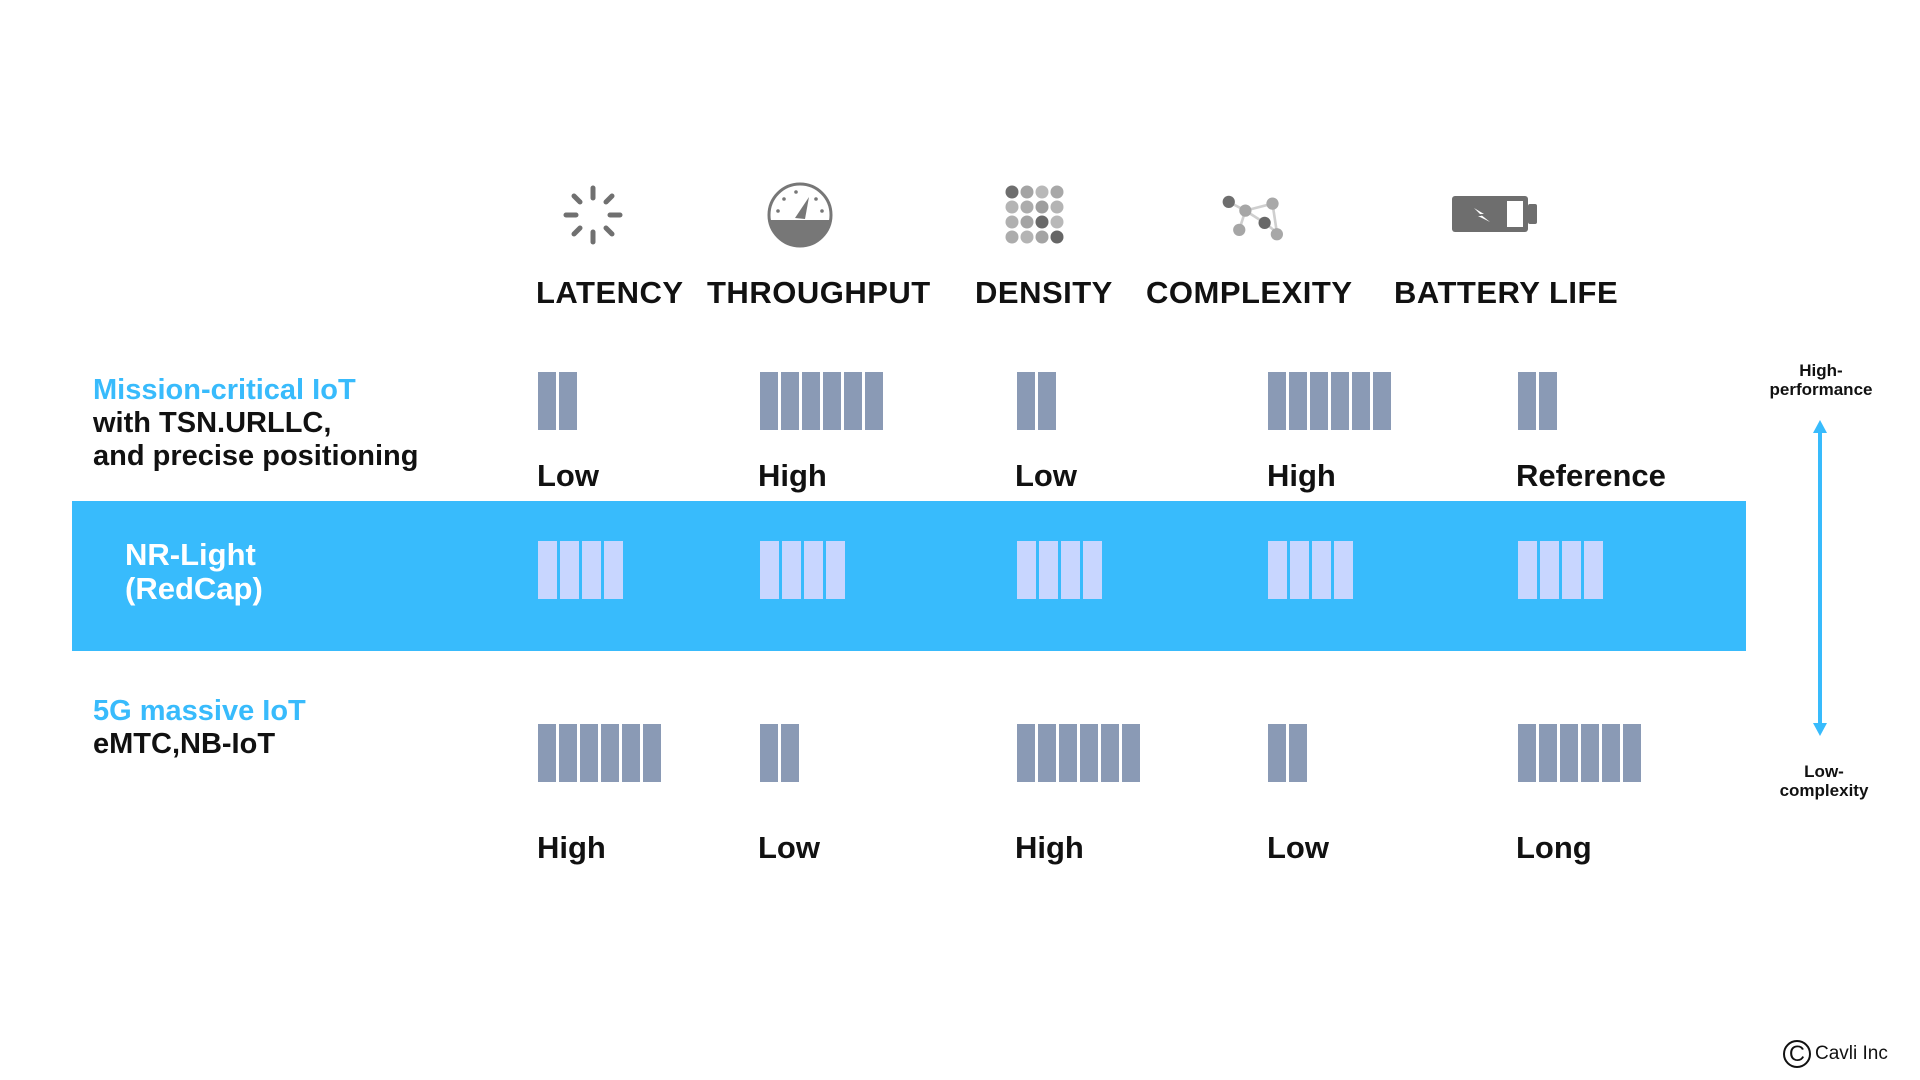  I want to click on column-header-density: DENSITY, so click(1044, 292).